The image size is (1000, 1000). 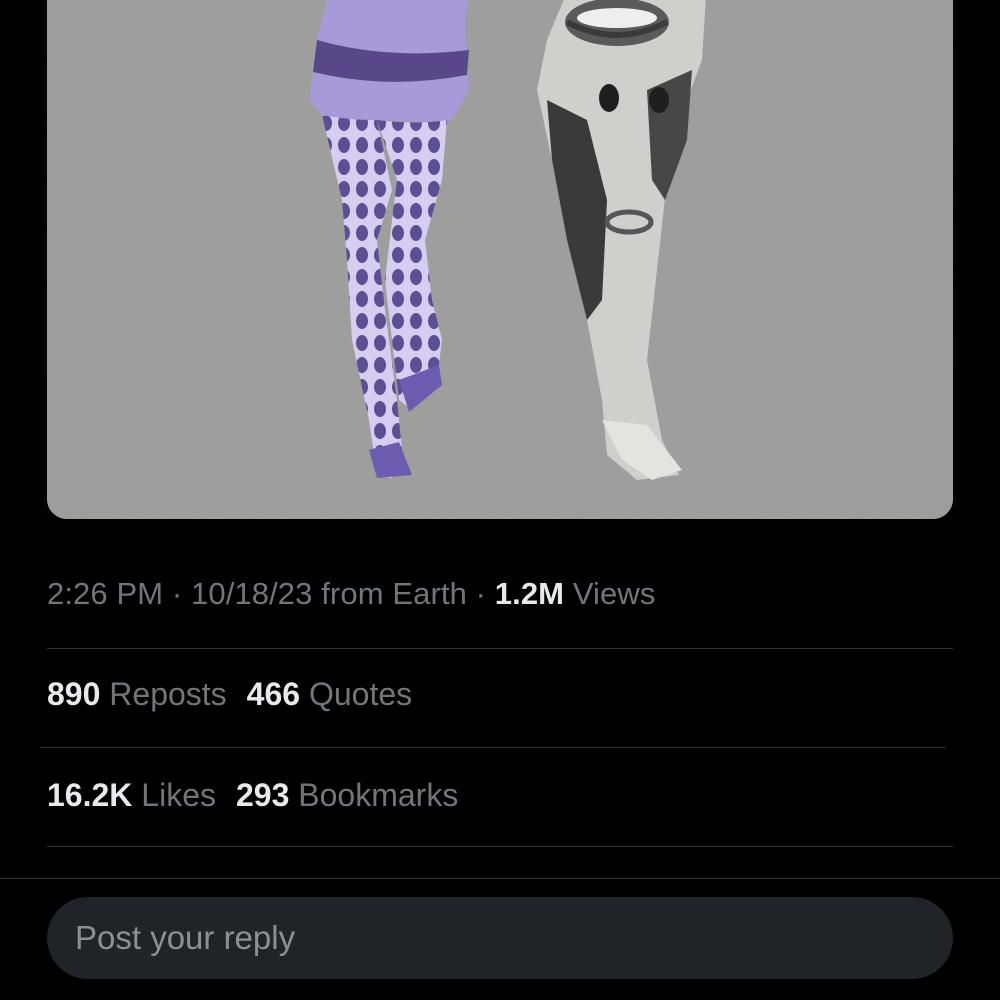 What do you see at coordinates (163, 694) in the screenshot?
I see `reposts-label: Reposts` at bounding box center [163, 694].